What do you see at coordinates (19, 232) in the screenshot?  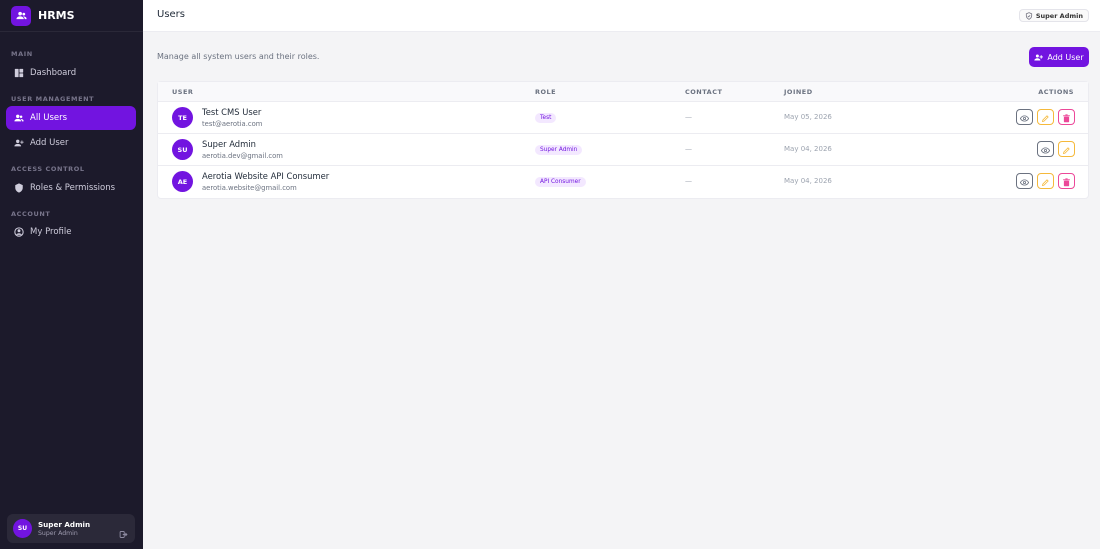 I see `user-circle-icon` at bounding box center [19, 232].